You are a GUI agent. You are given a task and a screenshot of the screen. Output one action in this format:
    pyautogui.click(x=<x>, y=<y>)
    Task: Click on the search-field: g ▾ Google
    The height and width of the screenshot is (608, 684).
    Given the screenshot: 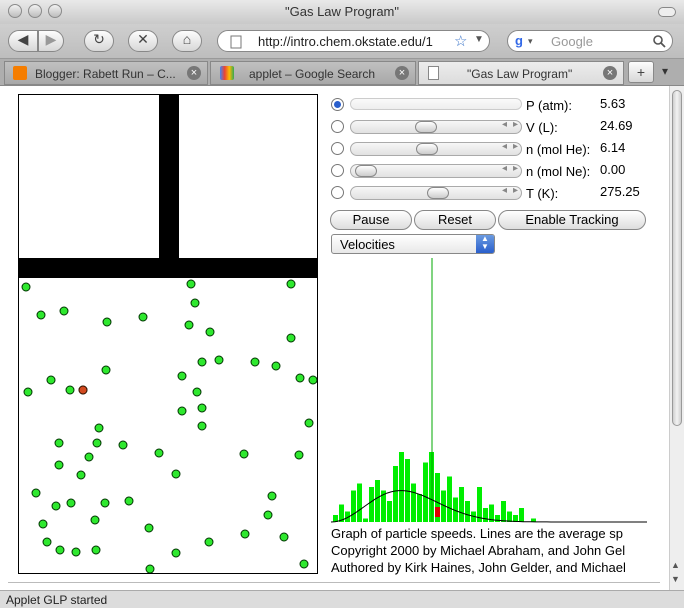 What is the action you would take?
    pyautogui.click(x=590, y=41)
    